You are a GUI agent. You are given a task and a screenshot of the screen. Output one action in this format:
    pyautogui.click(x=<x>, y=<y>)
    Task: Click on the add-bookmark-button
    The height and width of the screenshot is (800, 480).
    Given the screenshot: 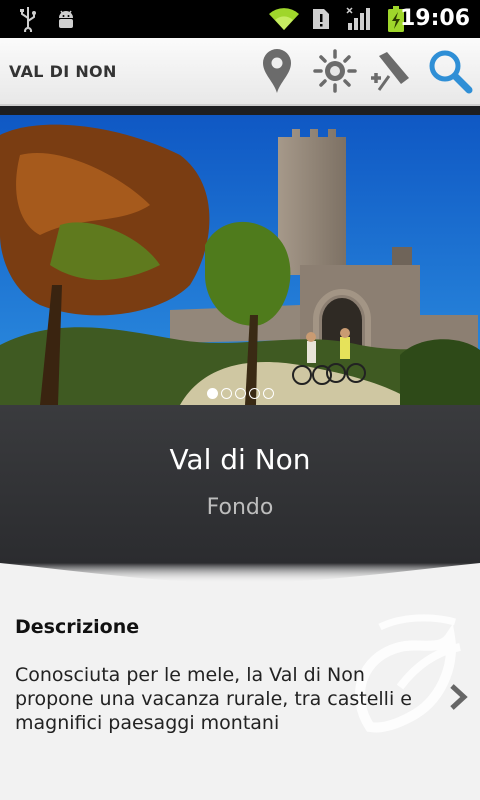 What is the action you would take?
    pyautogui.click(x=392, y=73)
    